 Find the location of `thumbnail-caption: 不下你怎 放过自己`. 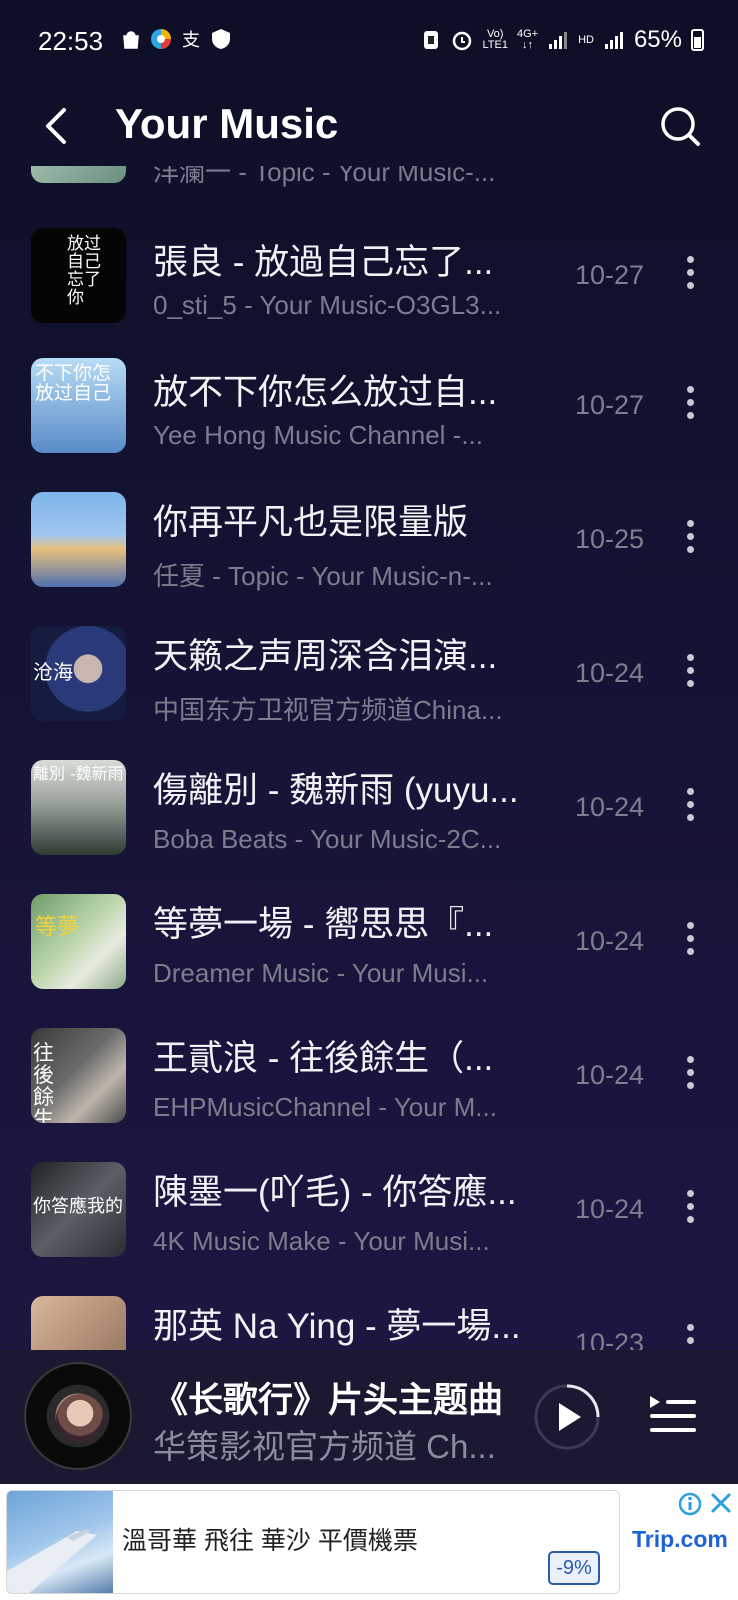

thumbnail-caption: 不下你怎 放过自己 is located at coordinates (73, 383).